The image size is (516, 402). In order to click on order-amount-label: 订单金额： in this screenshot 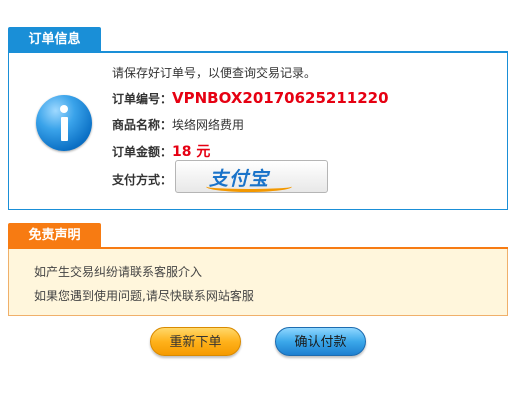, I will do `click(142, 152)`.